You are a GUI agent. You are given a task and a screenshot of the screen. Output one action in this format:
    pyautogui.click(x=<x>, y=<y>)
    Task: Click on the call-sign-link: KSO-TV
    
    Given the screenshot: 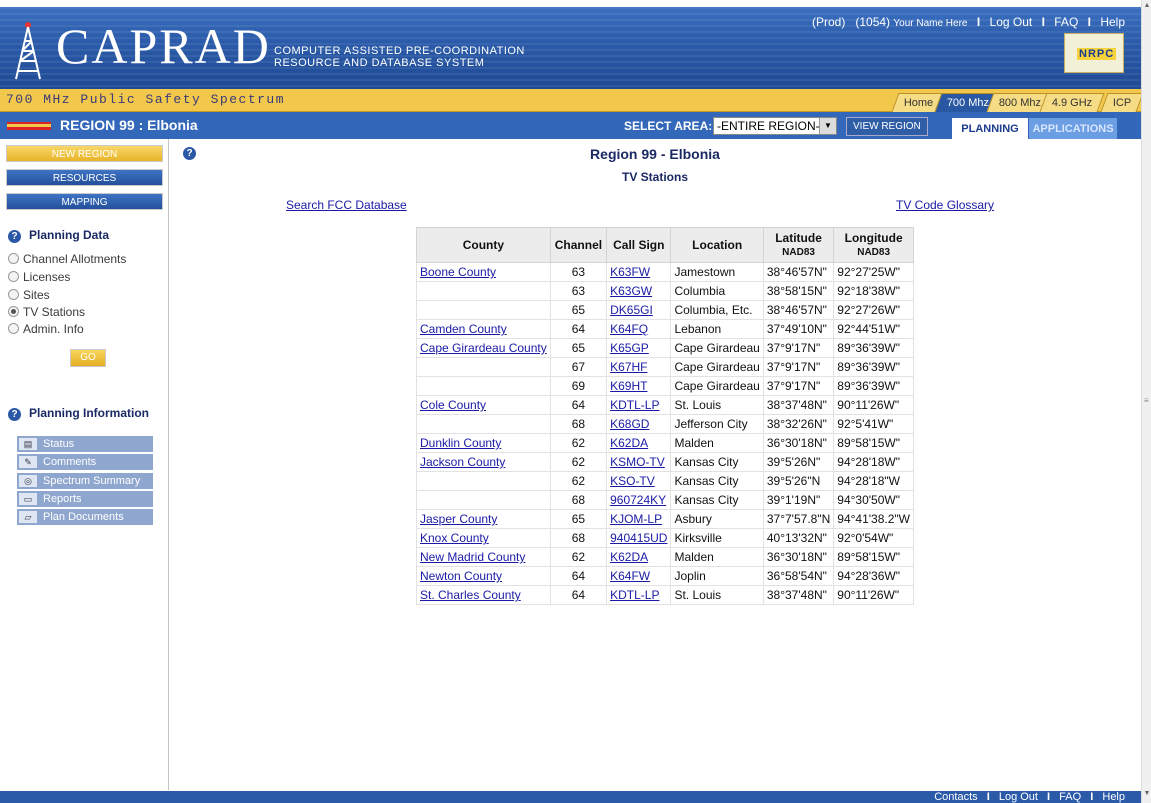 What is the action you would take?
    pyautogui.click(x=632, y=481)
    